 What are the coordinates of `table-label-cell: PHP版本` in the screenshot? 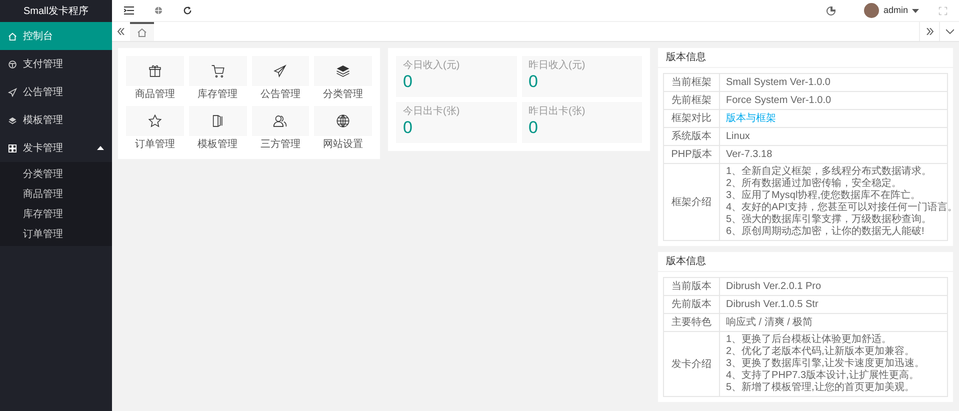 It's located at (692, 154).